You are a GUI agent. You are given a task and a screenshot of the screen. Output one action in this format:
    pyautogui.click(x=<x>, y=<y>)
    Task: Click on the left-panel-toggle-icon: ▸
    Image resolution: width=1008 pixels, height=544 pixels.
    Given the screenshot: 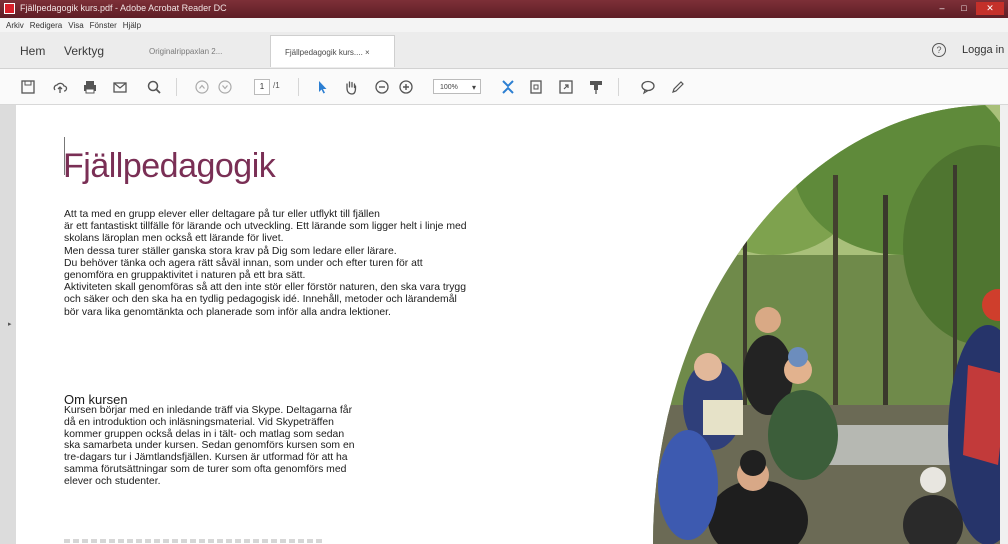 What is the action you would take?
    pyautogui.click(x=10, y=324)
    